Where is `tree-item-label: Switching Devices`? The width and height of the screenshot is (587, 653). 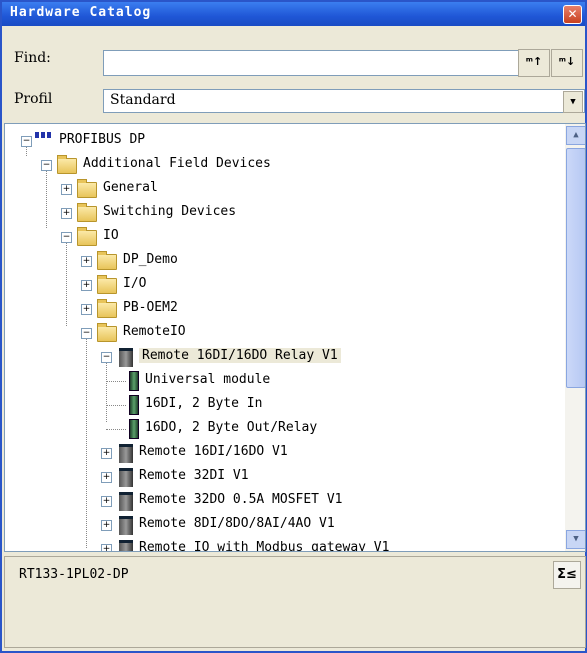
tree-item-label: Switching Devices is located at coordinates (170, 211).